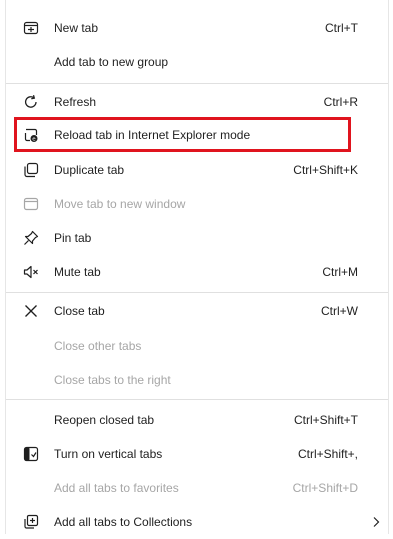 The height and width of the screenshot is (539, 393). What do you see at coordinates (31, 521) in the screenshot?
I see `collections-icon` at bounding box center [31, 521].